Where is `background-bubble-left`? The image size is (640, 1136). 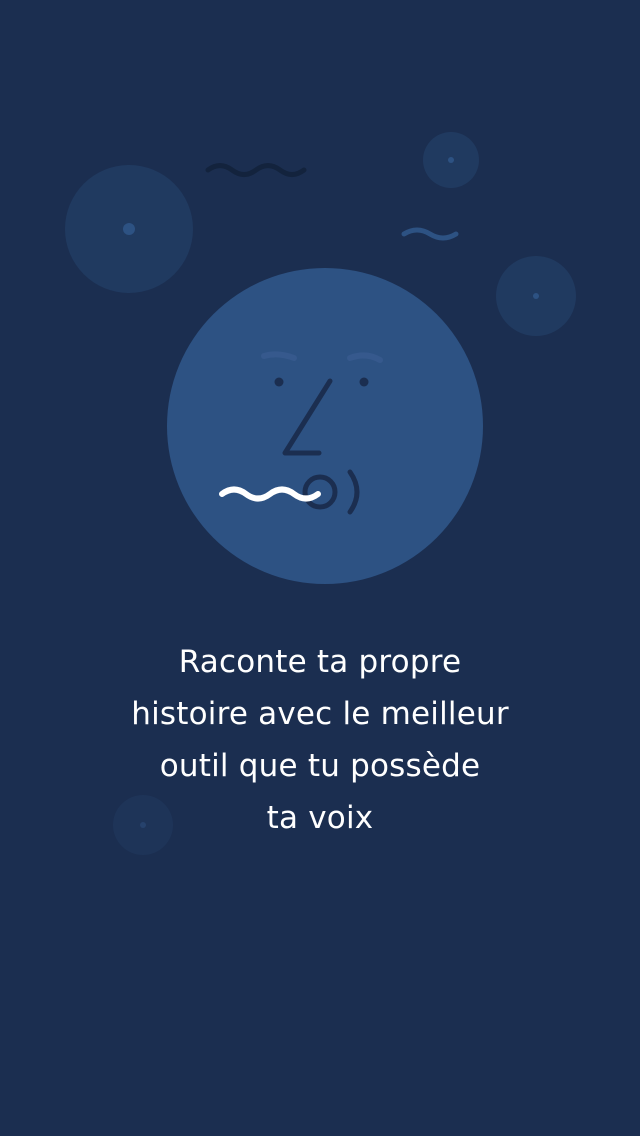 background-bubble-left is located at coordinates (129, 229).